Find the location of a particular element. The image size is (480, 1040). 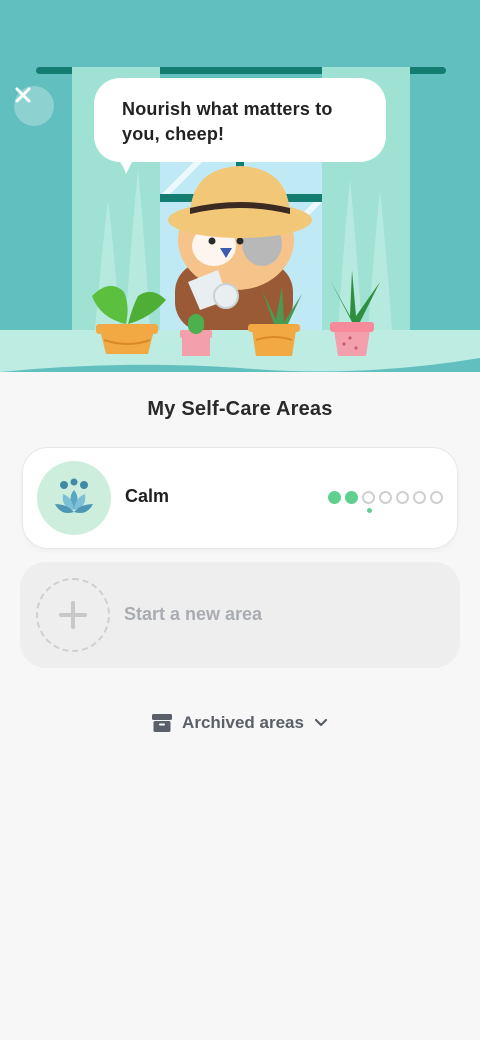

area-avatar is located at coordinates (74, 498).